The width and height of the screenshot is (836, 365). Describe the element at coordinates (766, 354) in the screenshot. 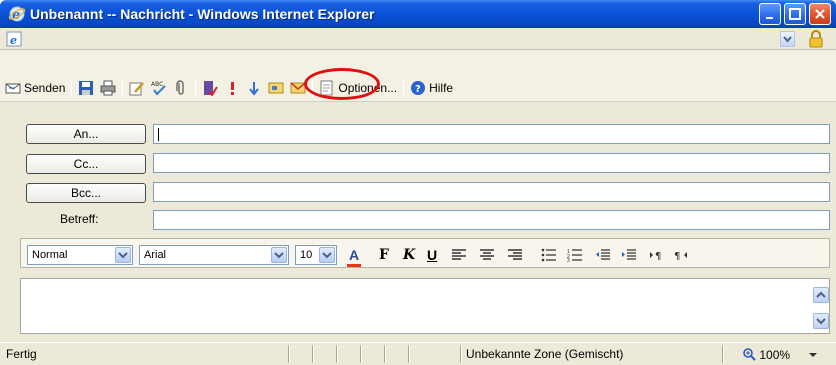

I see `zoom-level: 100%` at that location.